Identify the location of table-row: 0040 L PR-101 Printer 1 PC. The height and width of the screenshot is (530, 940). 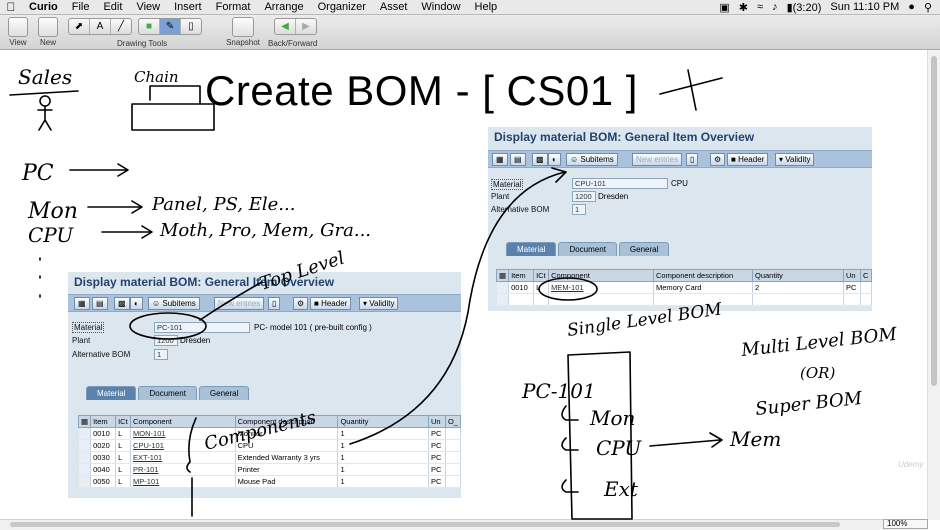
(269, 469).